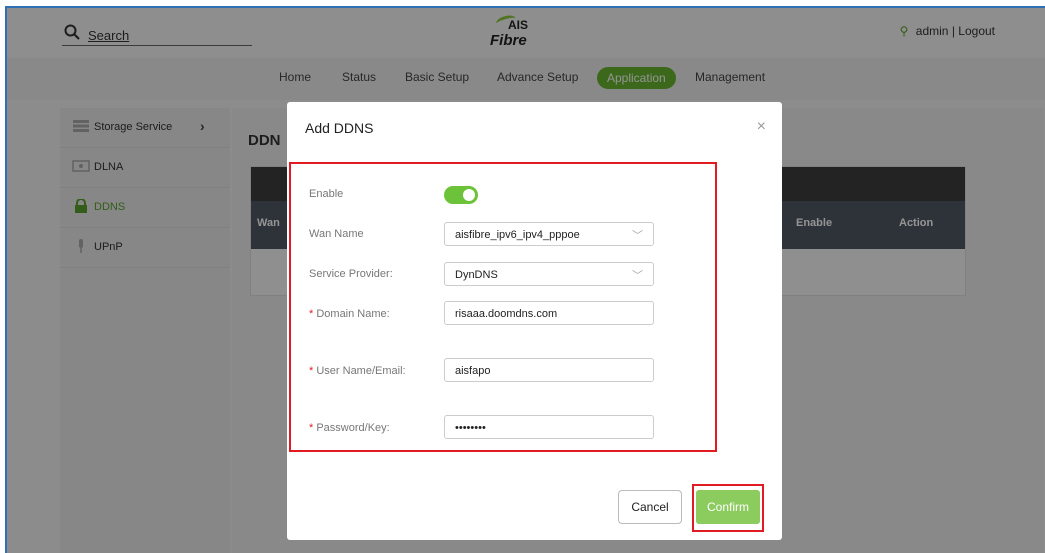  Describe the element at coordinates (461, 195) in the screenshot. I see `enable-toggle` at that location.